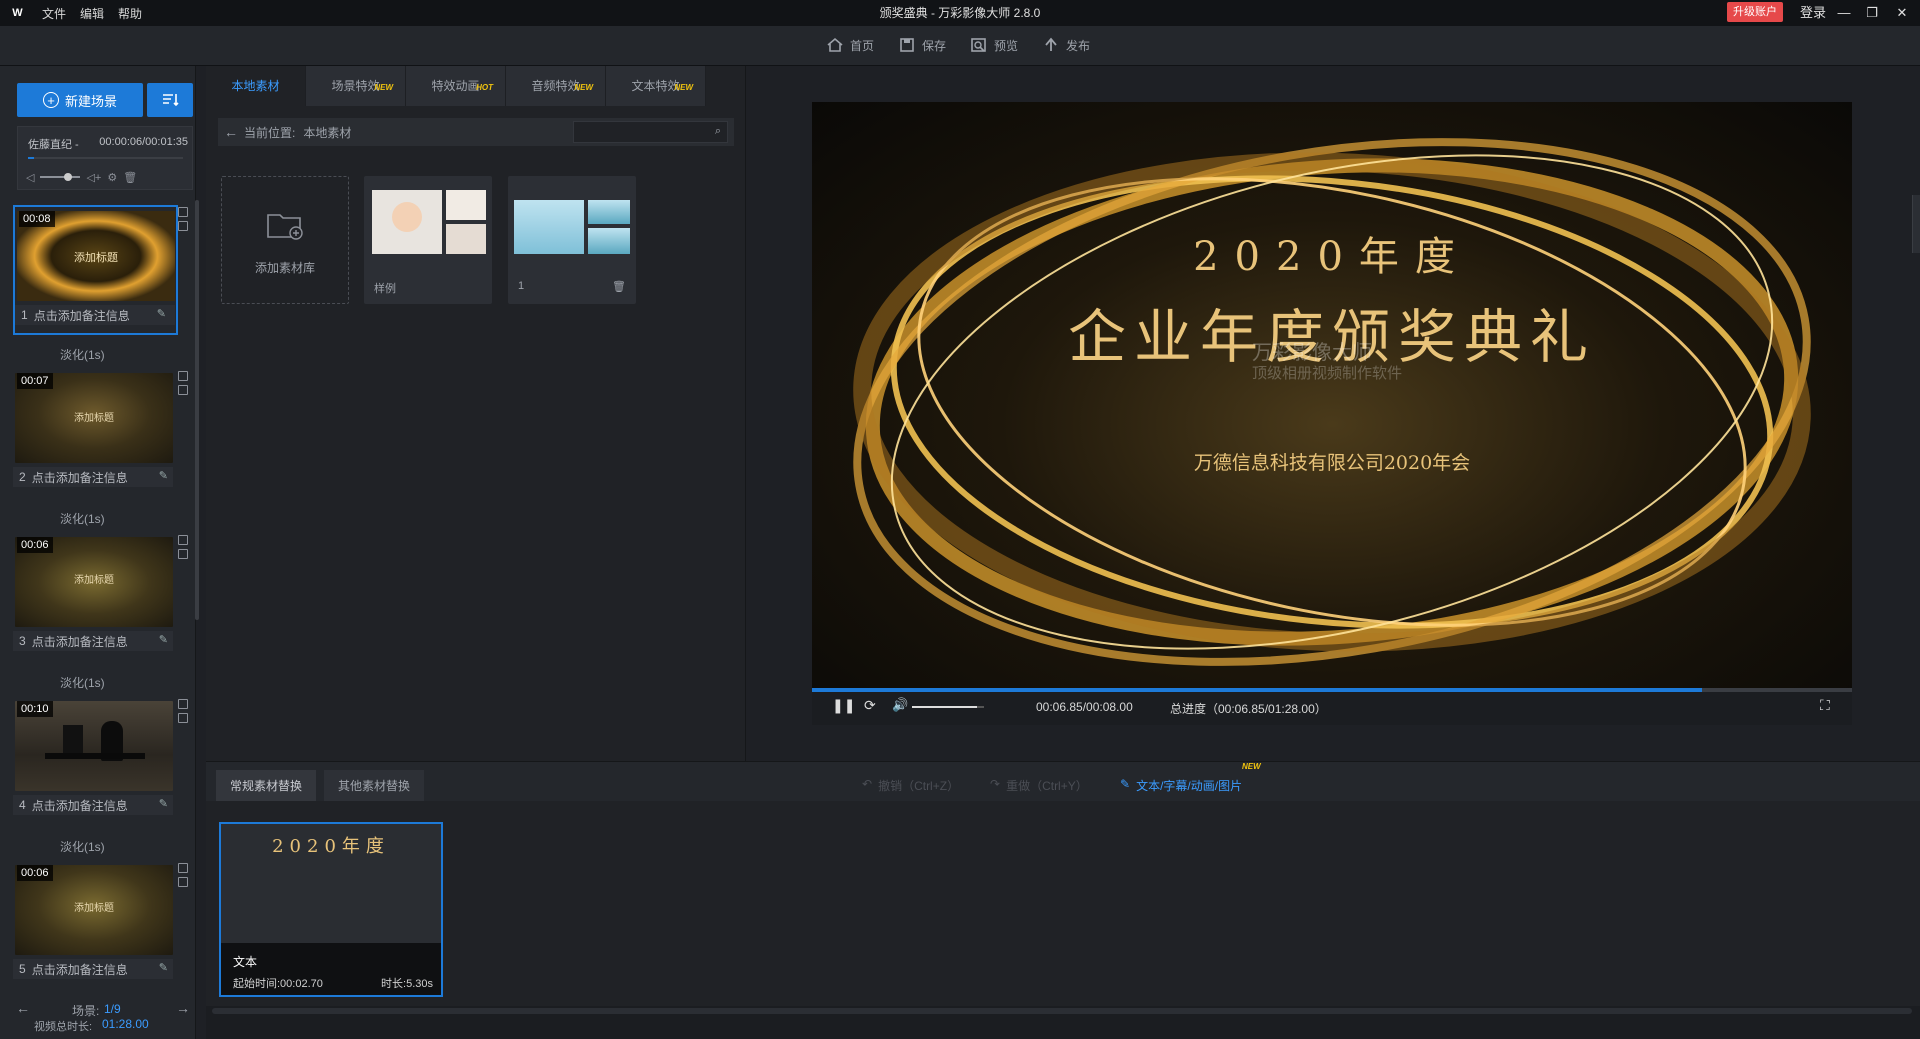  What do you see at coordinates (407, 222) in the screenshot?
I see `baby-photo-thumbnail` at bounding box center [407, 222].